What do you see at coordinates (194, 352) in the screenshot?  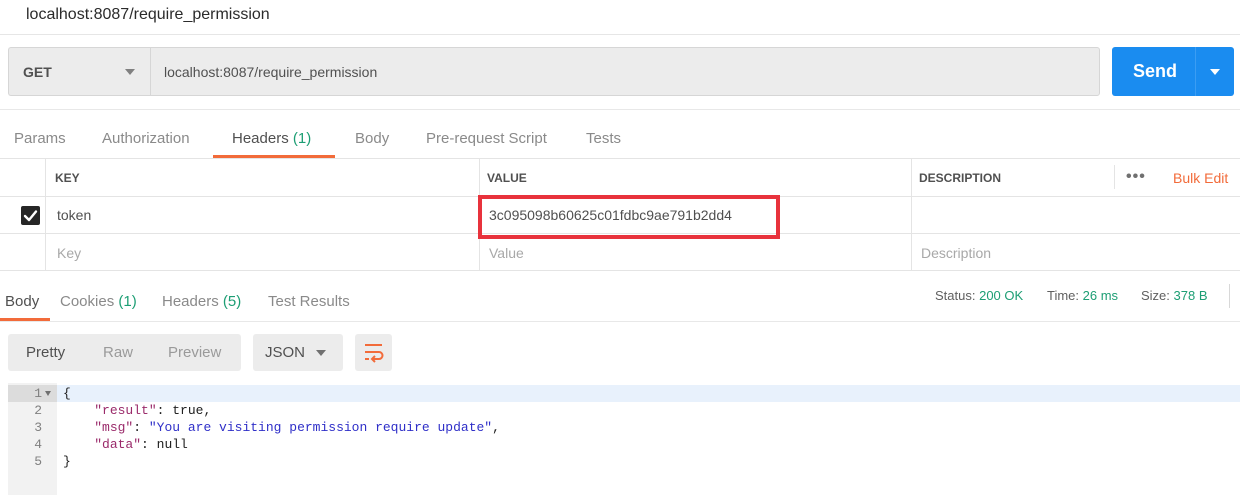 I see `view-preview-button: Preview` at bounding box center [194, 352].